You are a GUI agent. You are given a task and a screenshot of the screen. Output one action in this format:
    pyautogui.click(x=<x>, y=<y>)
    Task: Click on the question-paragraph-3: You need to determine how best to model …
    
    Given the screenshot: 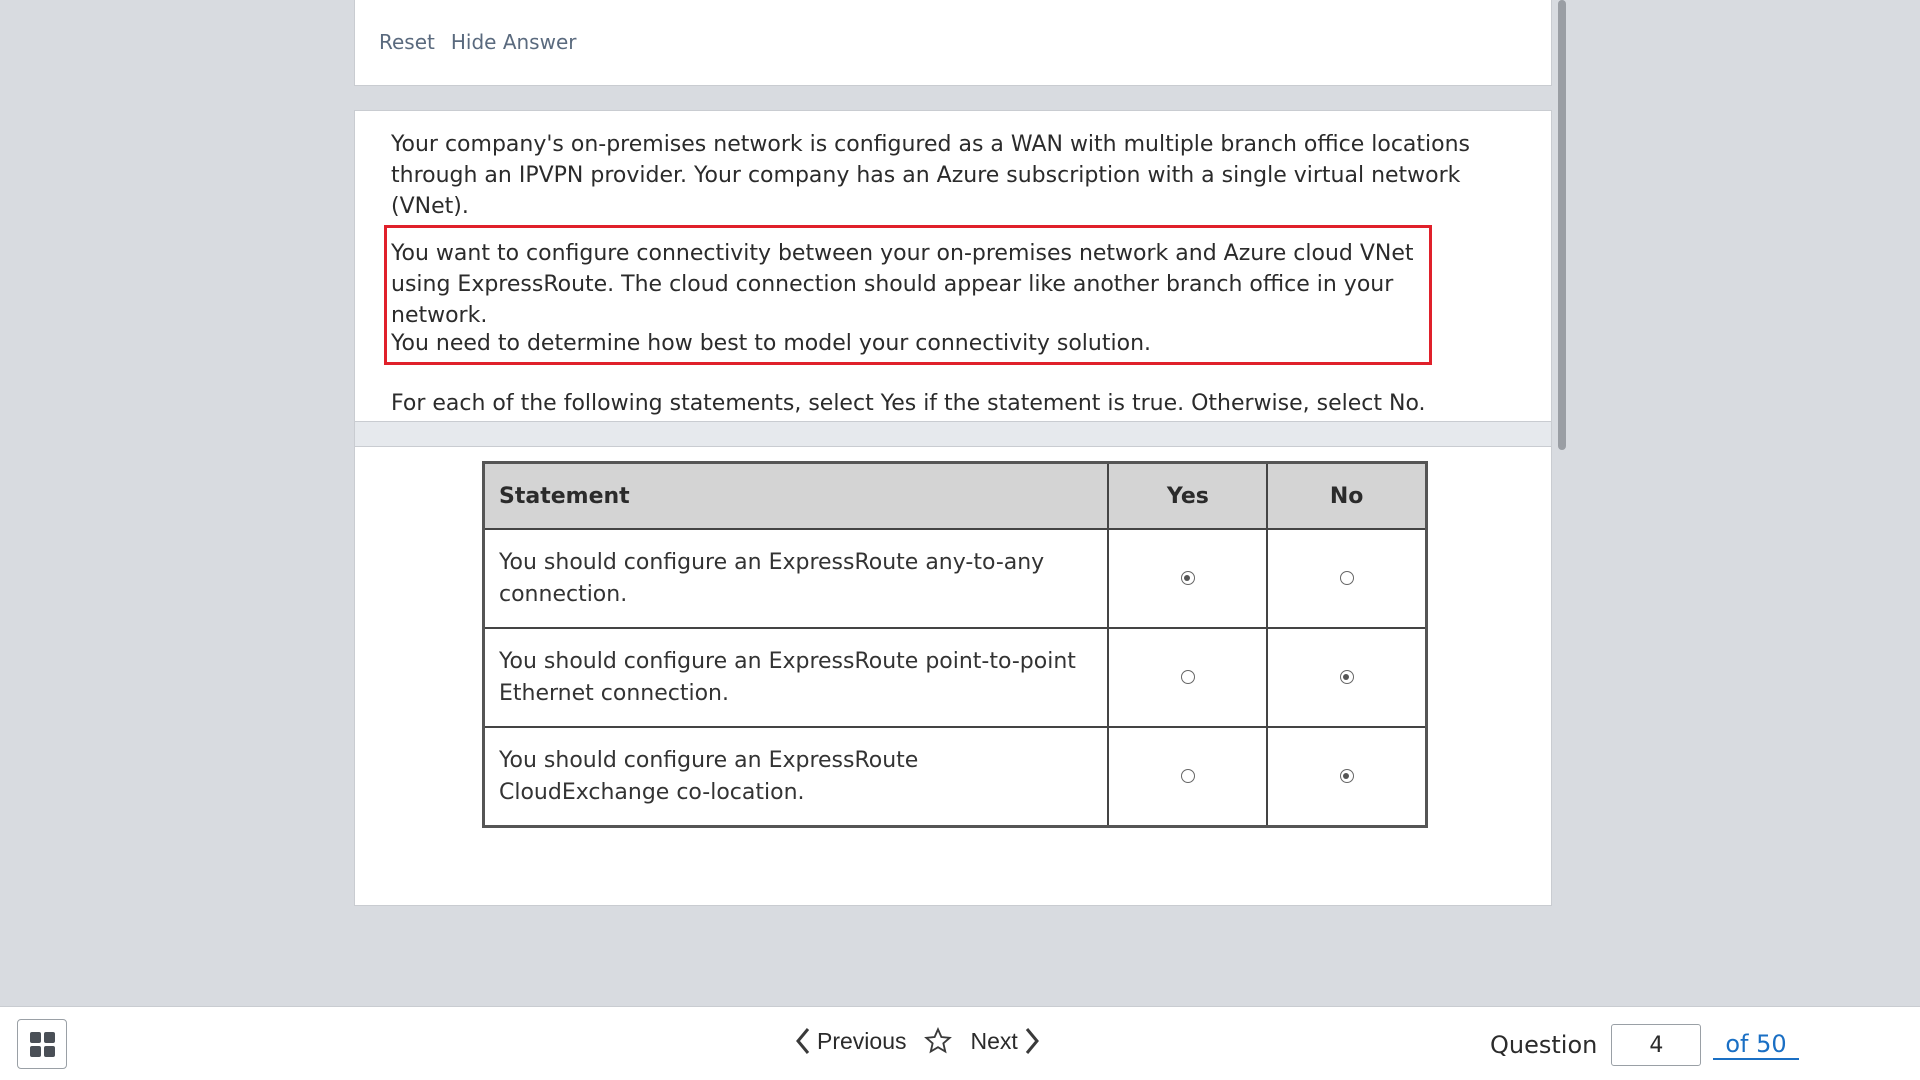 What is the action you would take?
    pyautogui.click(x=771, y=343)
    